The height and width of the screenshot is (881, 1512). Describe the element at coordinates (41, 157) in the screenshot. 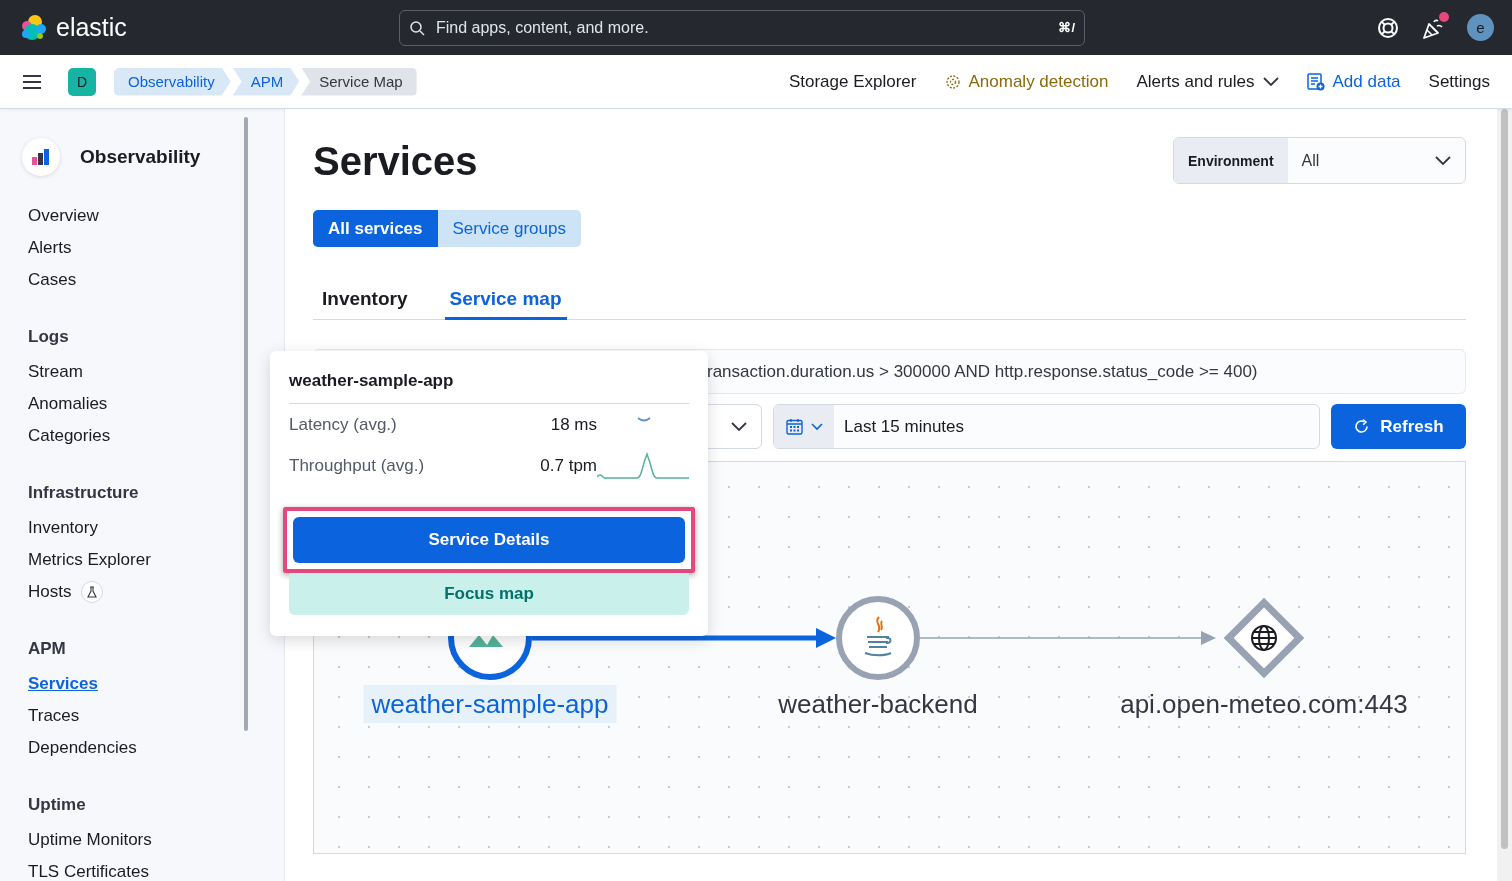

I see `app-logo-icon` at that location.